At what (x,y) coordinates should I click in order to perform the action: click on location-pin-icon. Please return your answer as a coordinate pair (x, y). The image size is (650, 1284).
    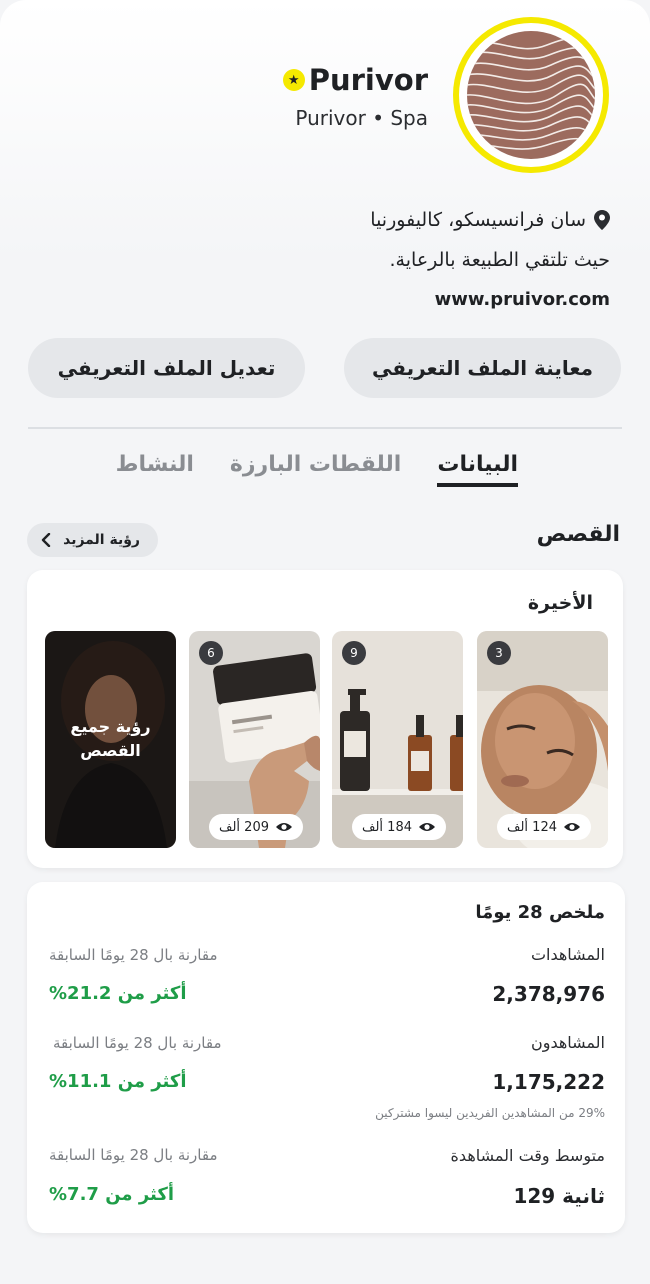
    Looking at the image, I should click on (602, 220).